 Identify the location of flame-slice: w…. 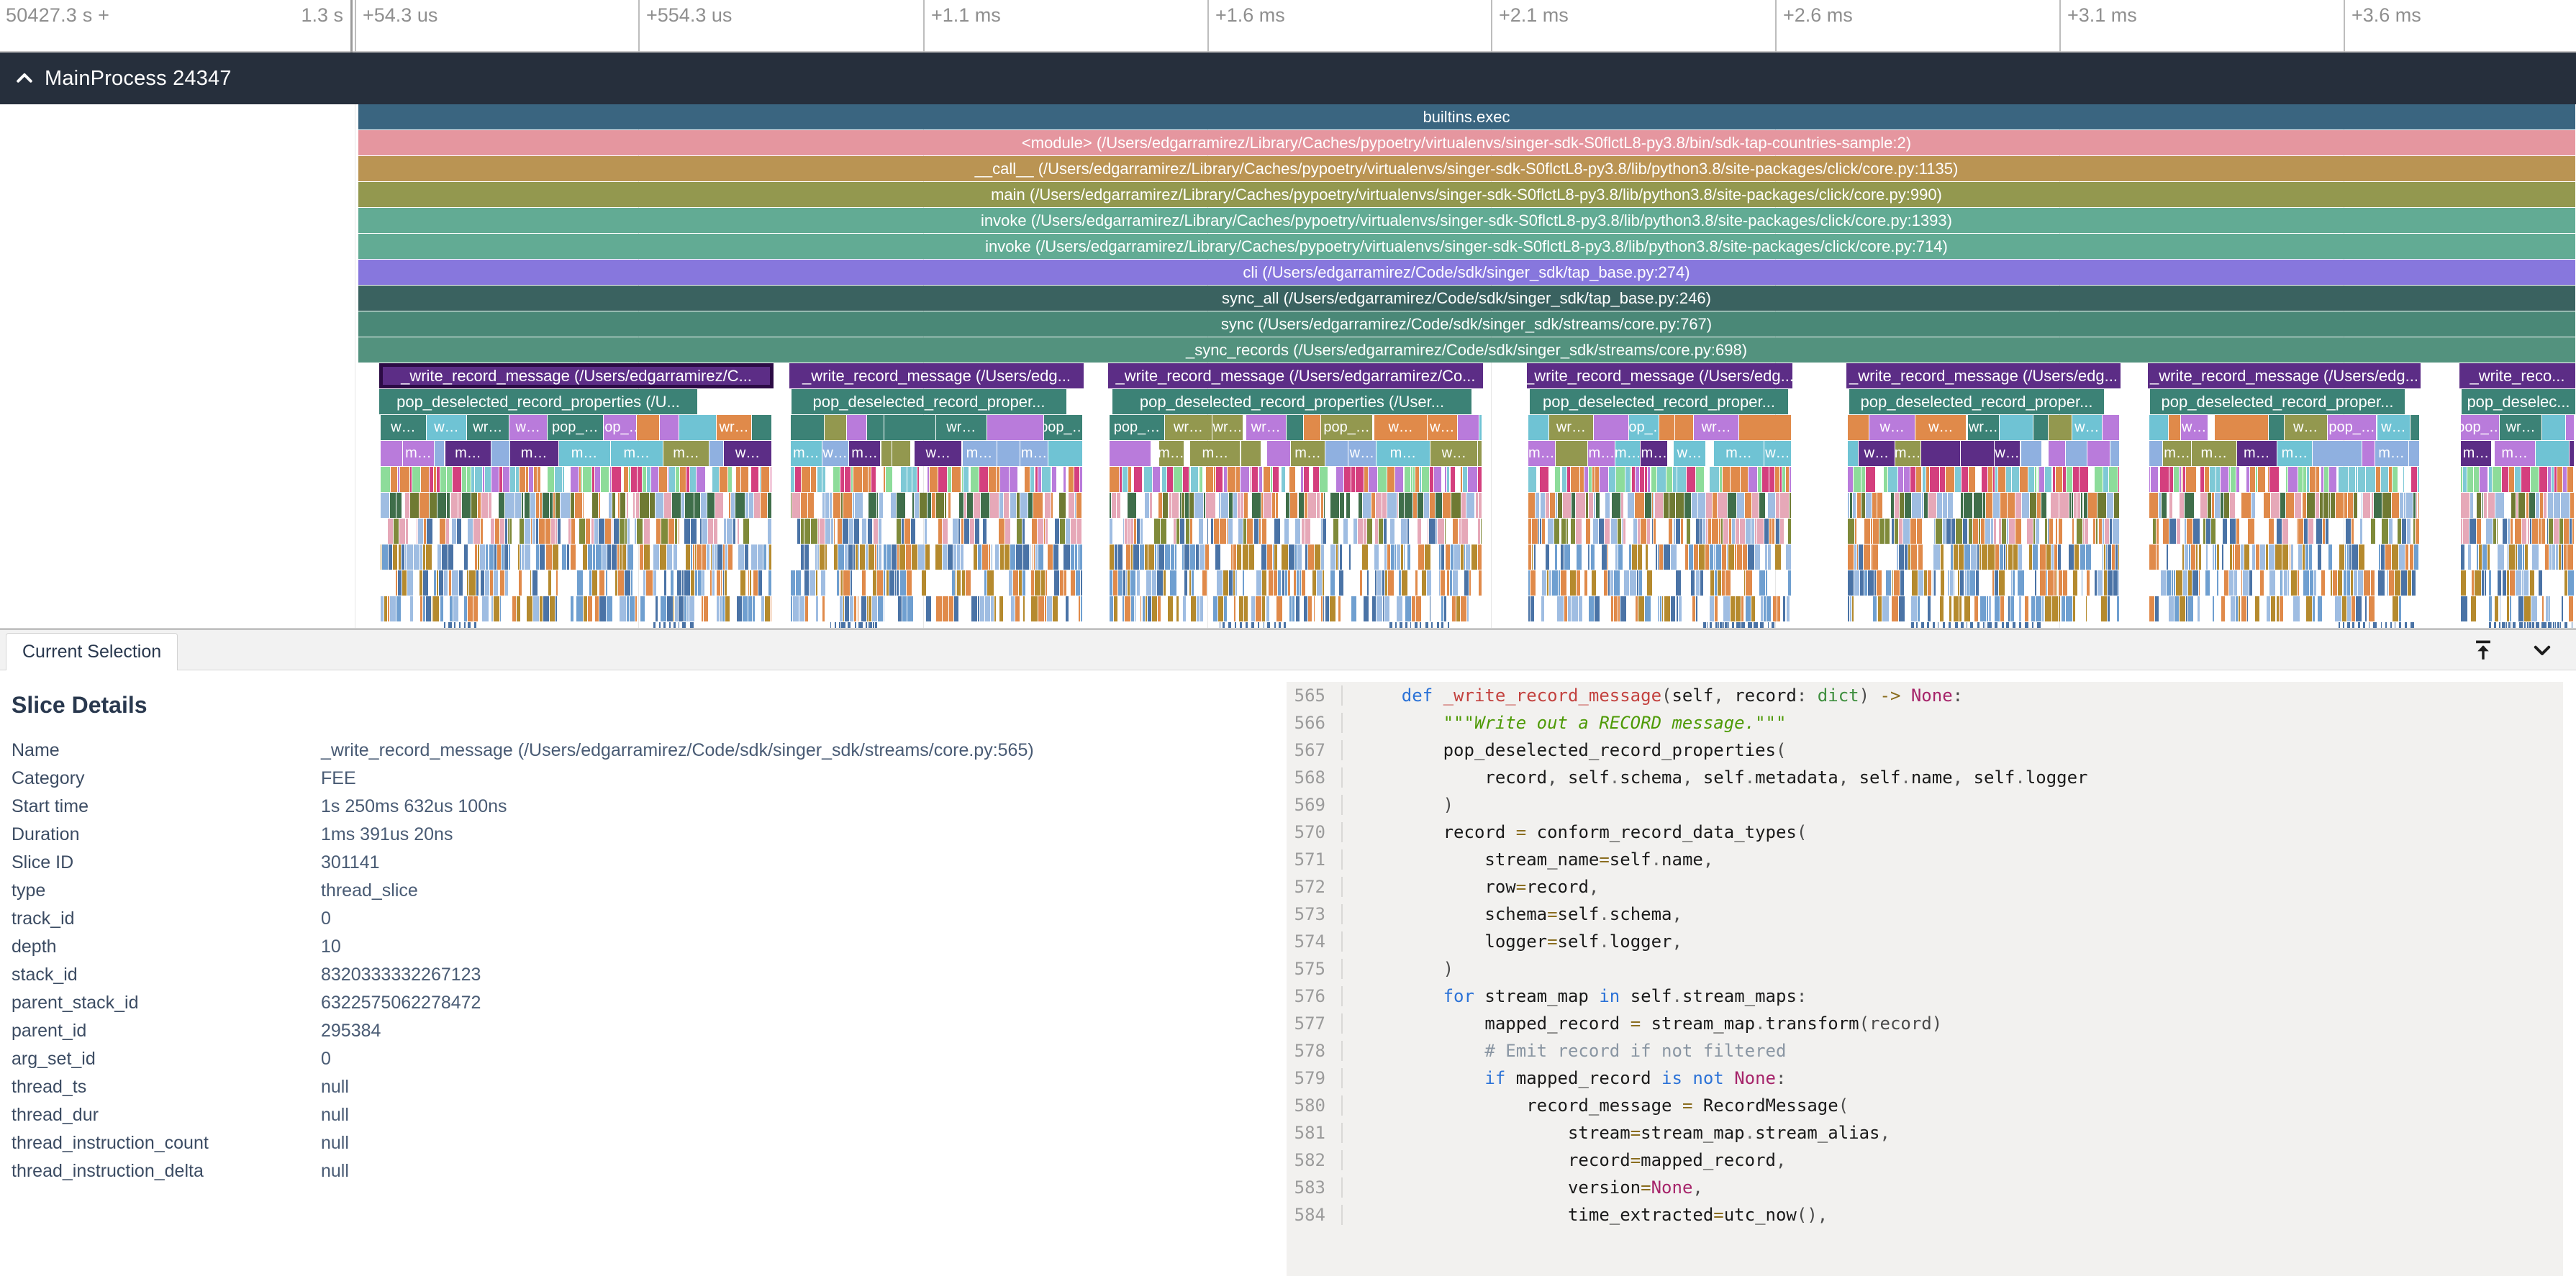
(1941, 428).